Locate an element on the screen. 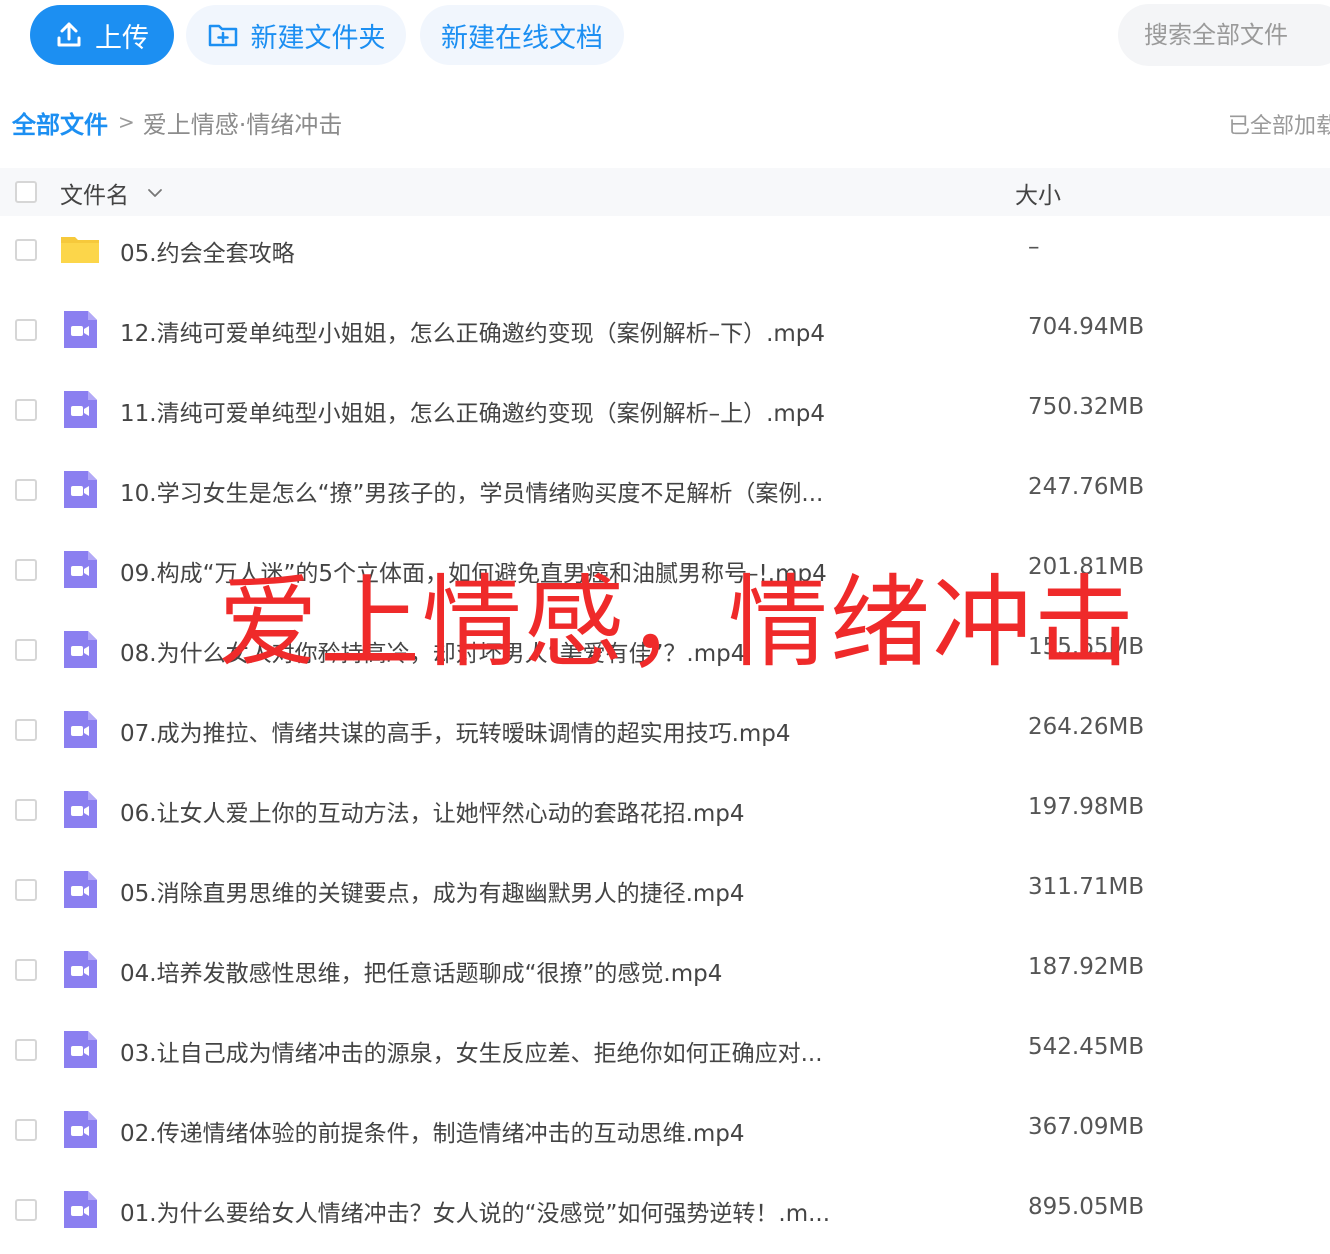 This screenshot has height=1254, width=1330. file-size: 197.98MB is located at coordinates (1086, 807).